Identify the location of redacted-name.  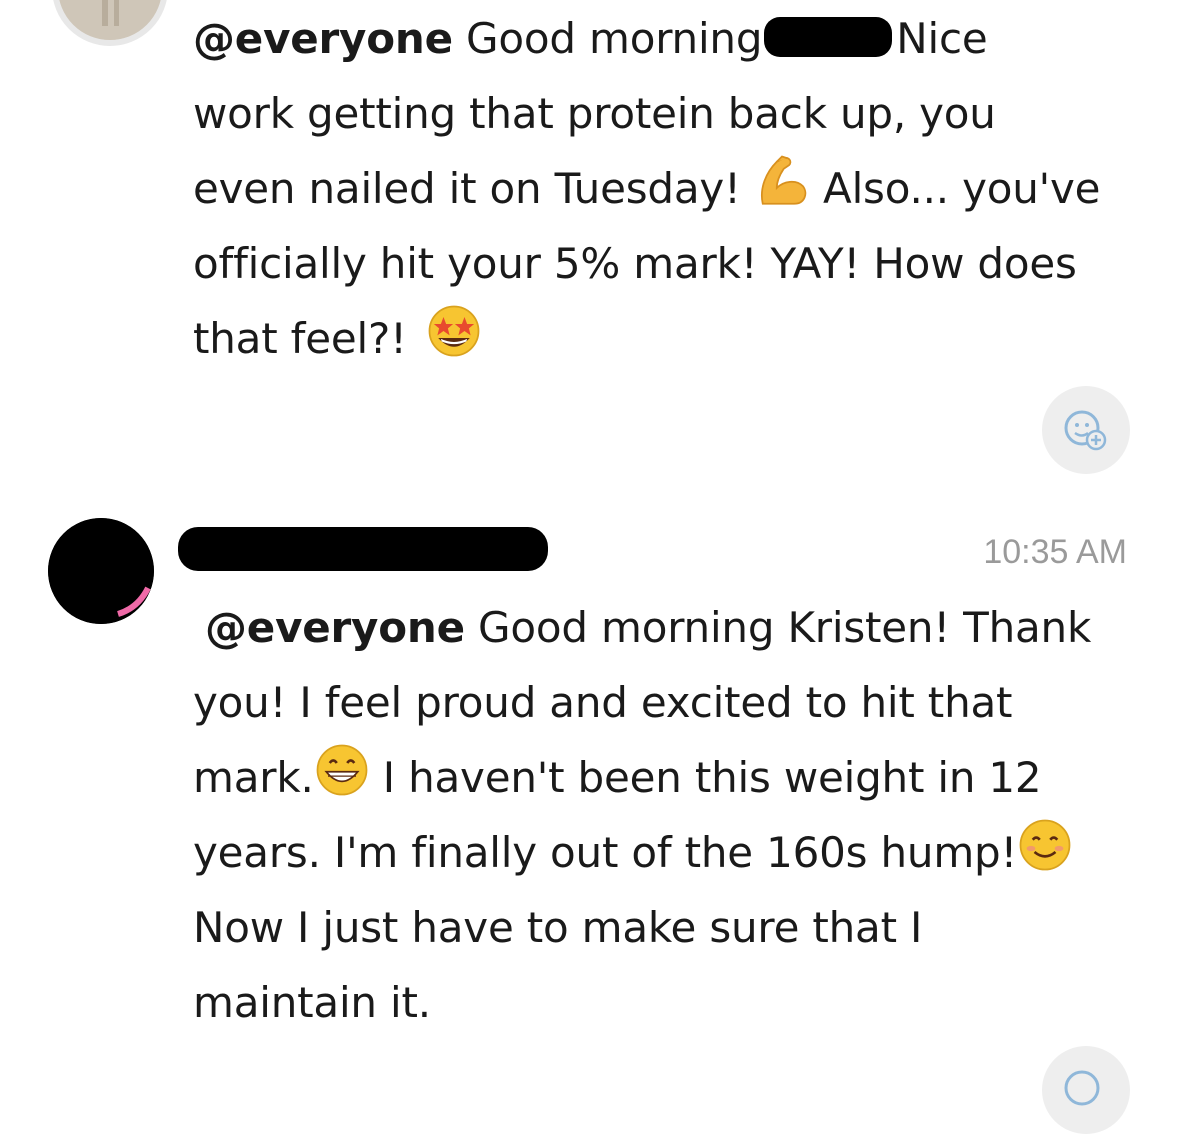
(828, 37).